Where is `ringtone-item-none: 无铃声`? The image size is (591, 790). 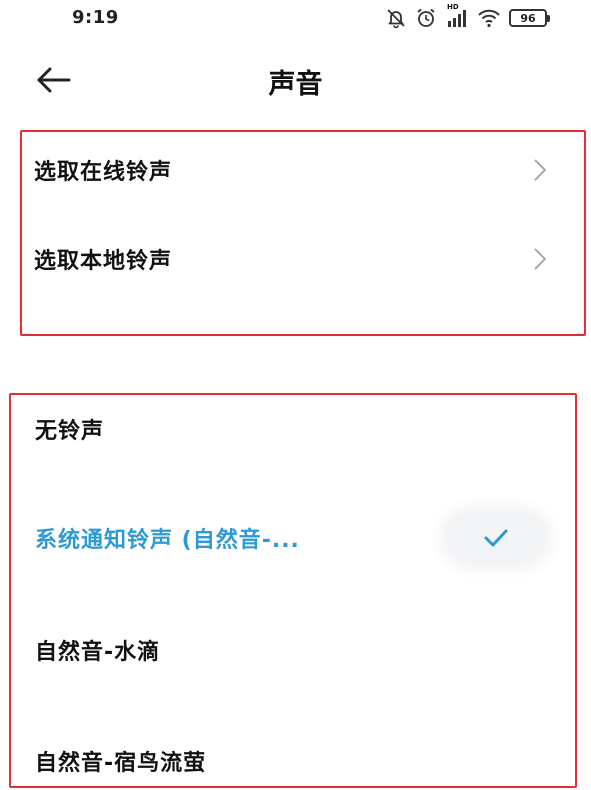
ringtone-item-none: 无铃声 is located at coordinates (293, 429).